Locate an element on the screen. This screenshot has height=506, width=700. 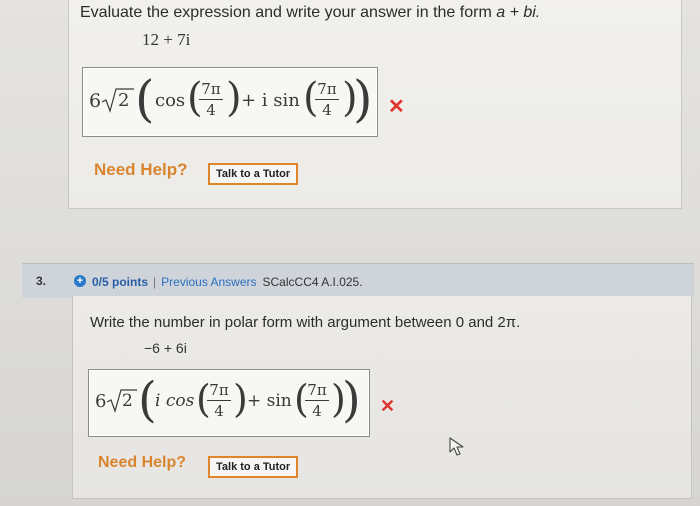
question-2-expression: 12 + 7i is located at coordinates (166, 39).